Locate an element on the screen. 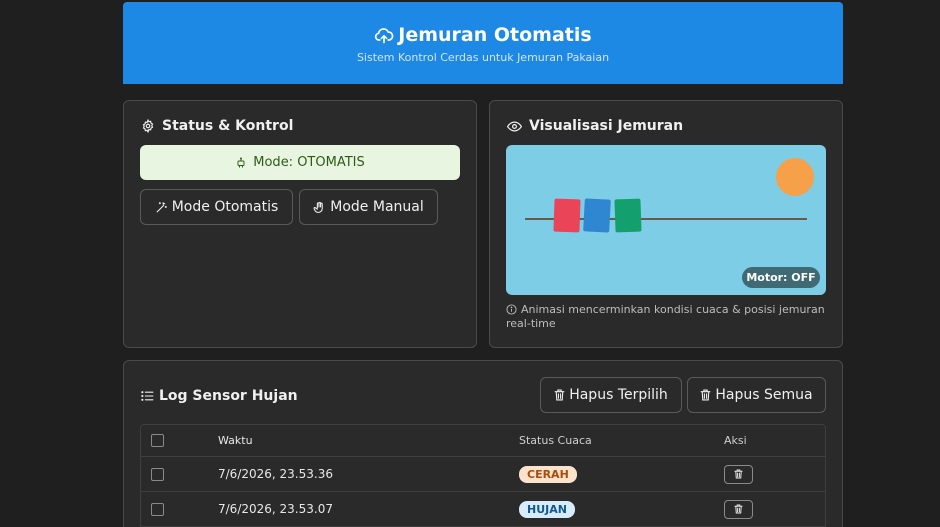  status-badge: CERAH is located at coordinates (548, 474).